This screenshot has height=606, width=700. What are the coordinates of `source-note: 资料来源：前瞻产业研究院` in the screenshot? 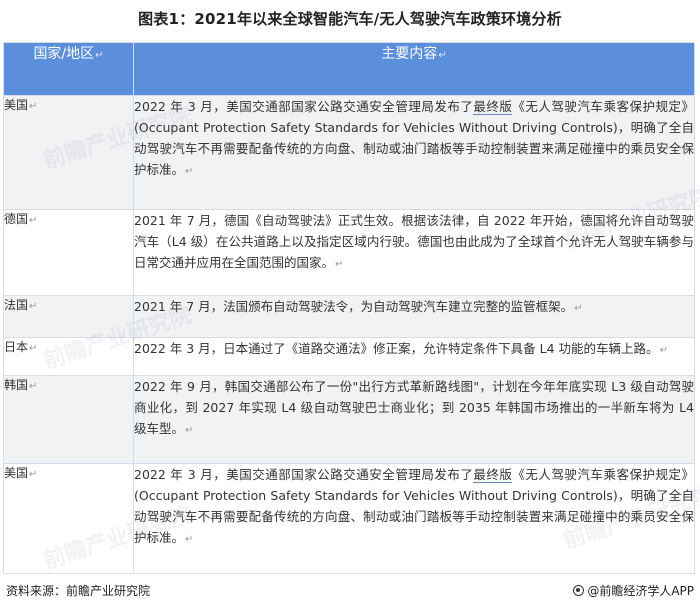 It's located at (78, 591).